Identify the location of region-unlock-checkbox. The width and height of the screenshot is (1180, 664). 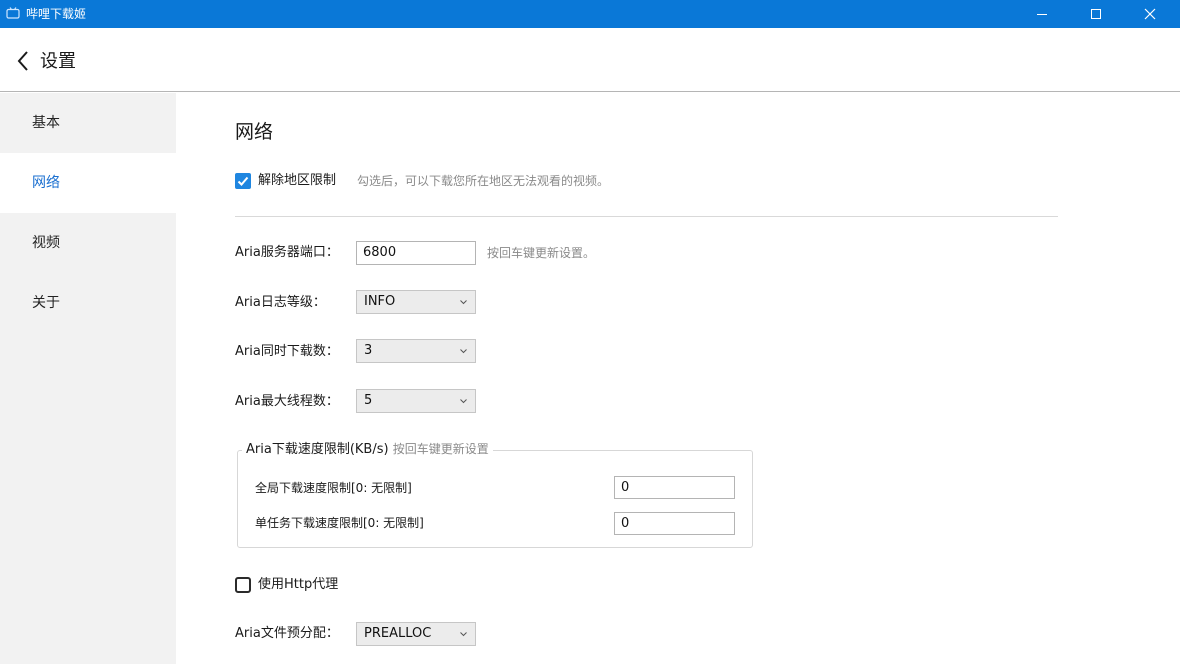
(243, 181).